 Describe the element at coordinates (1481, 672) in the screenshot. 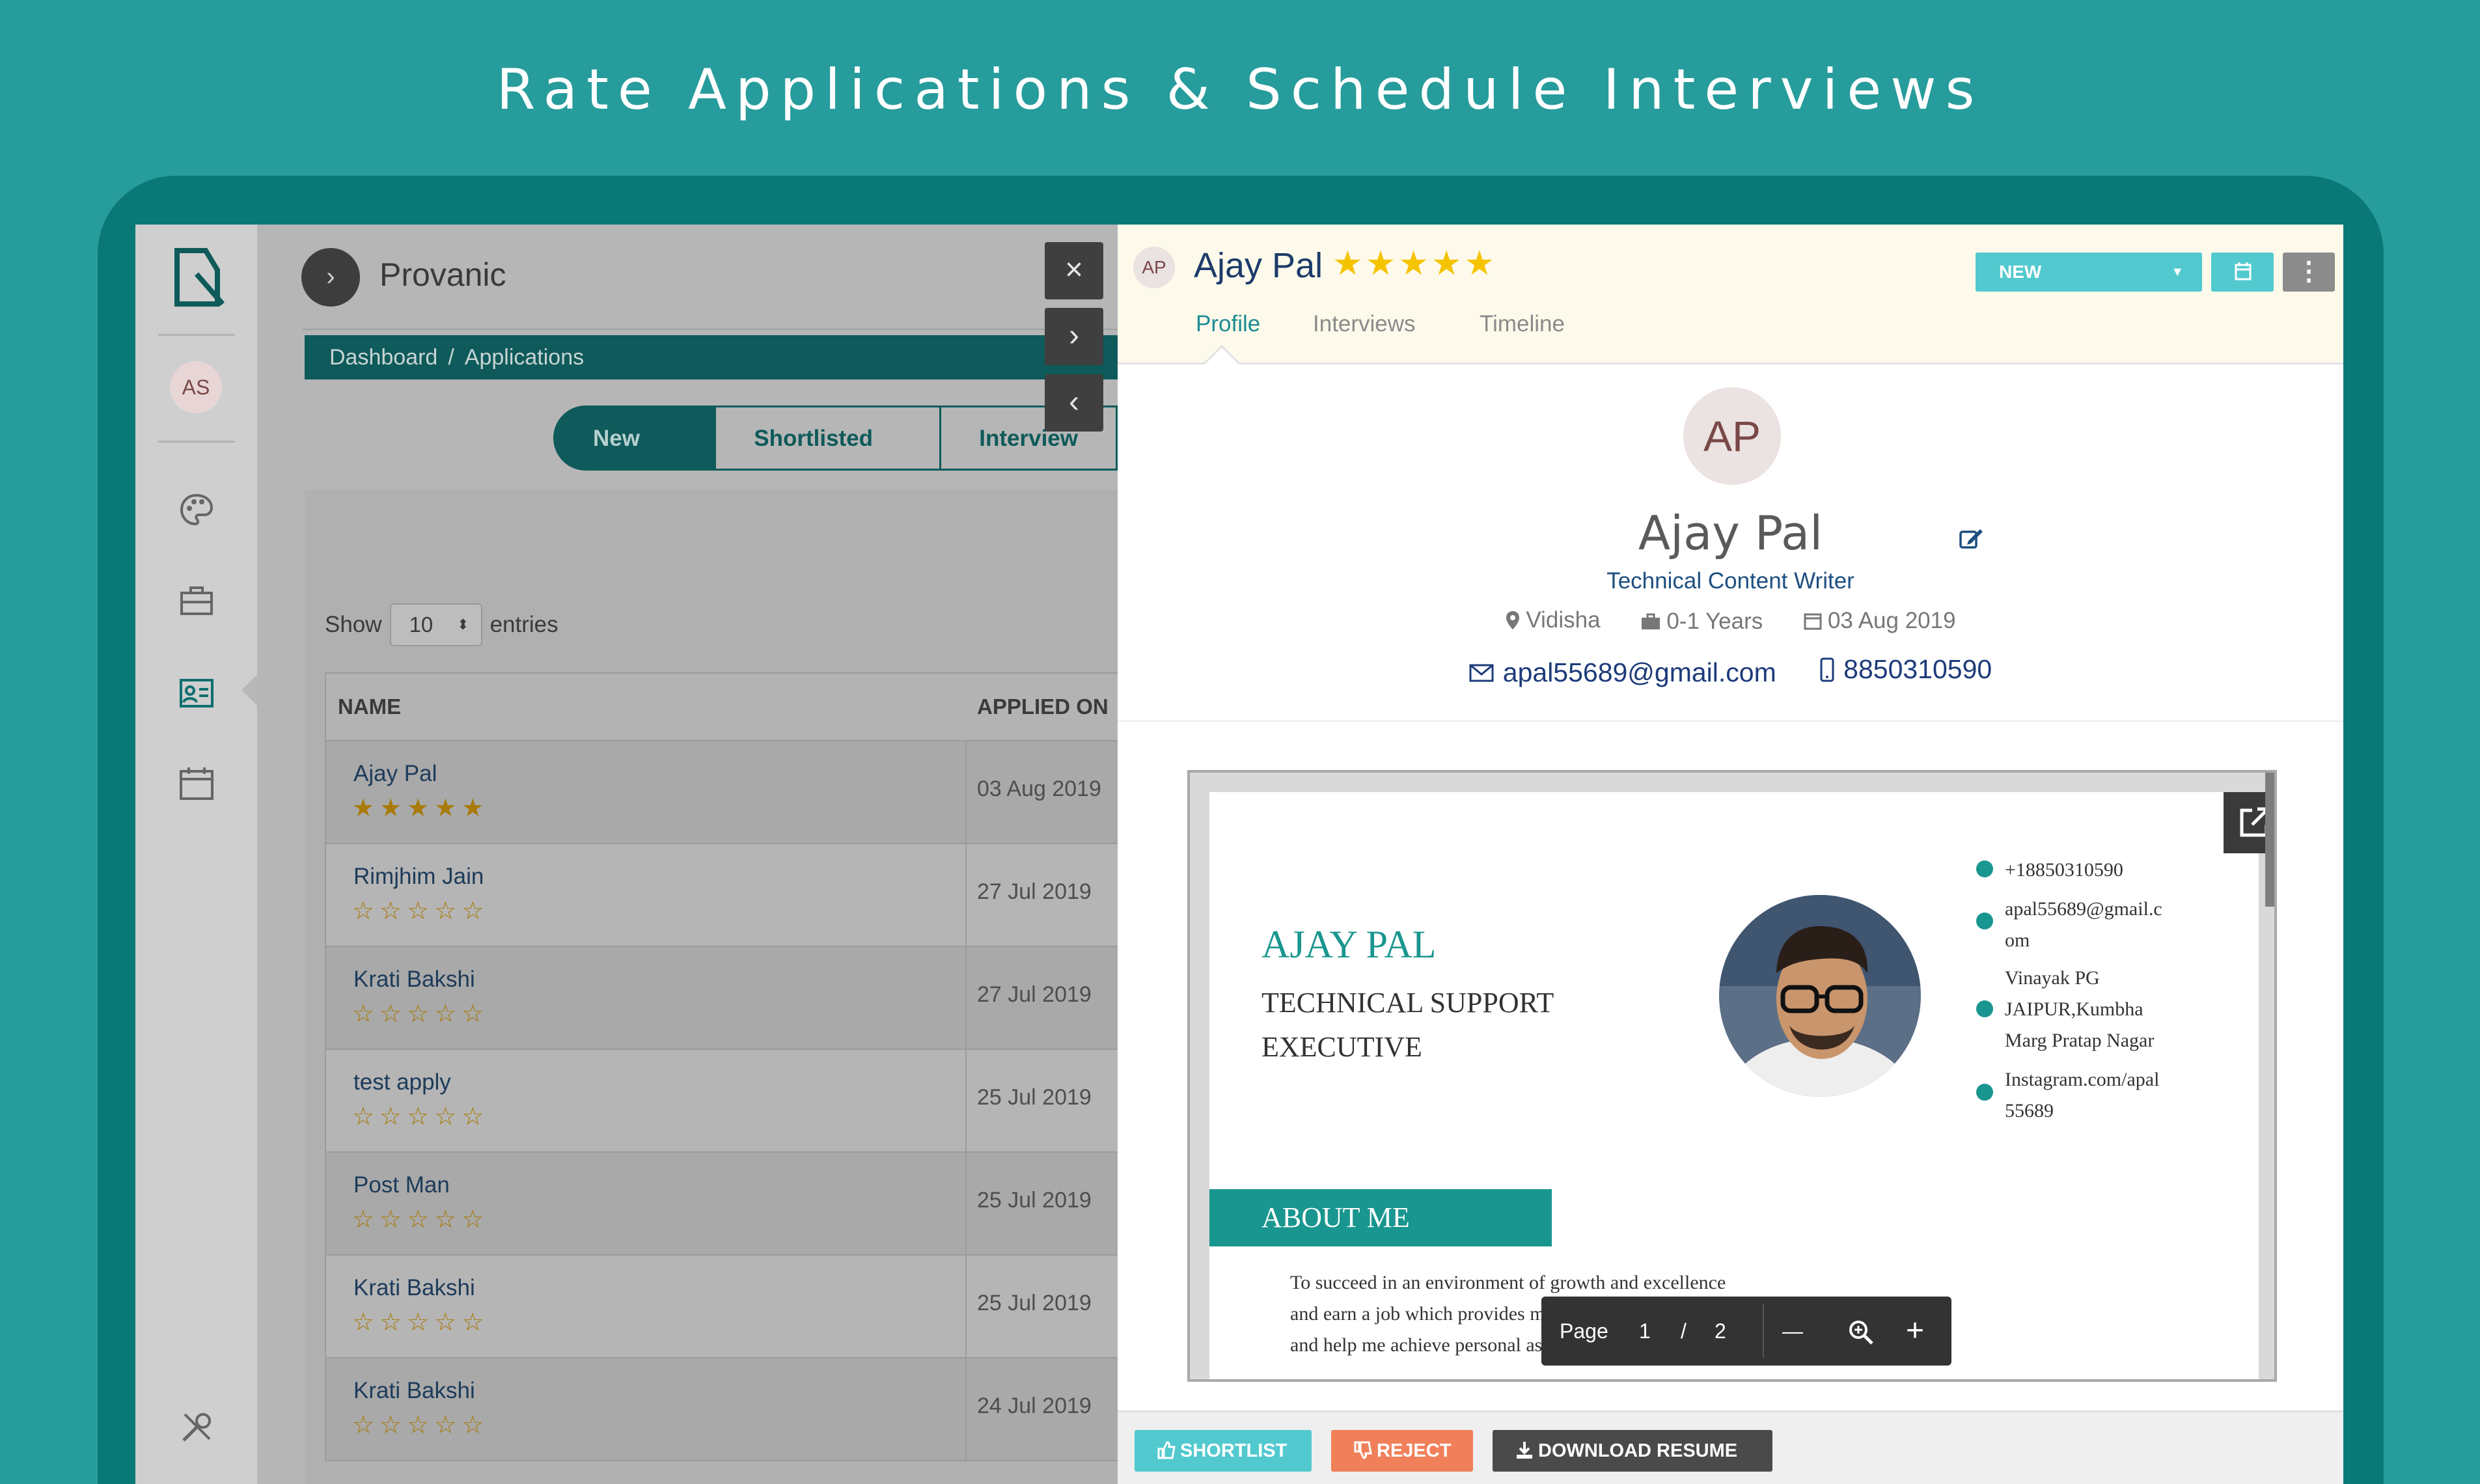

I see `envelope-icon` at that location.